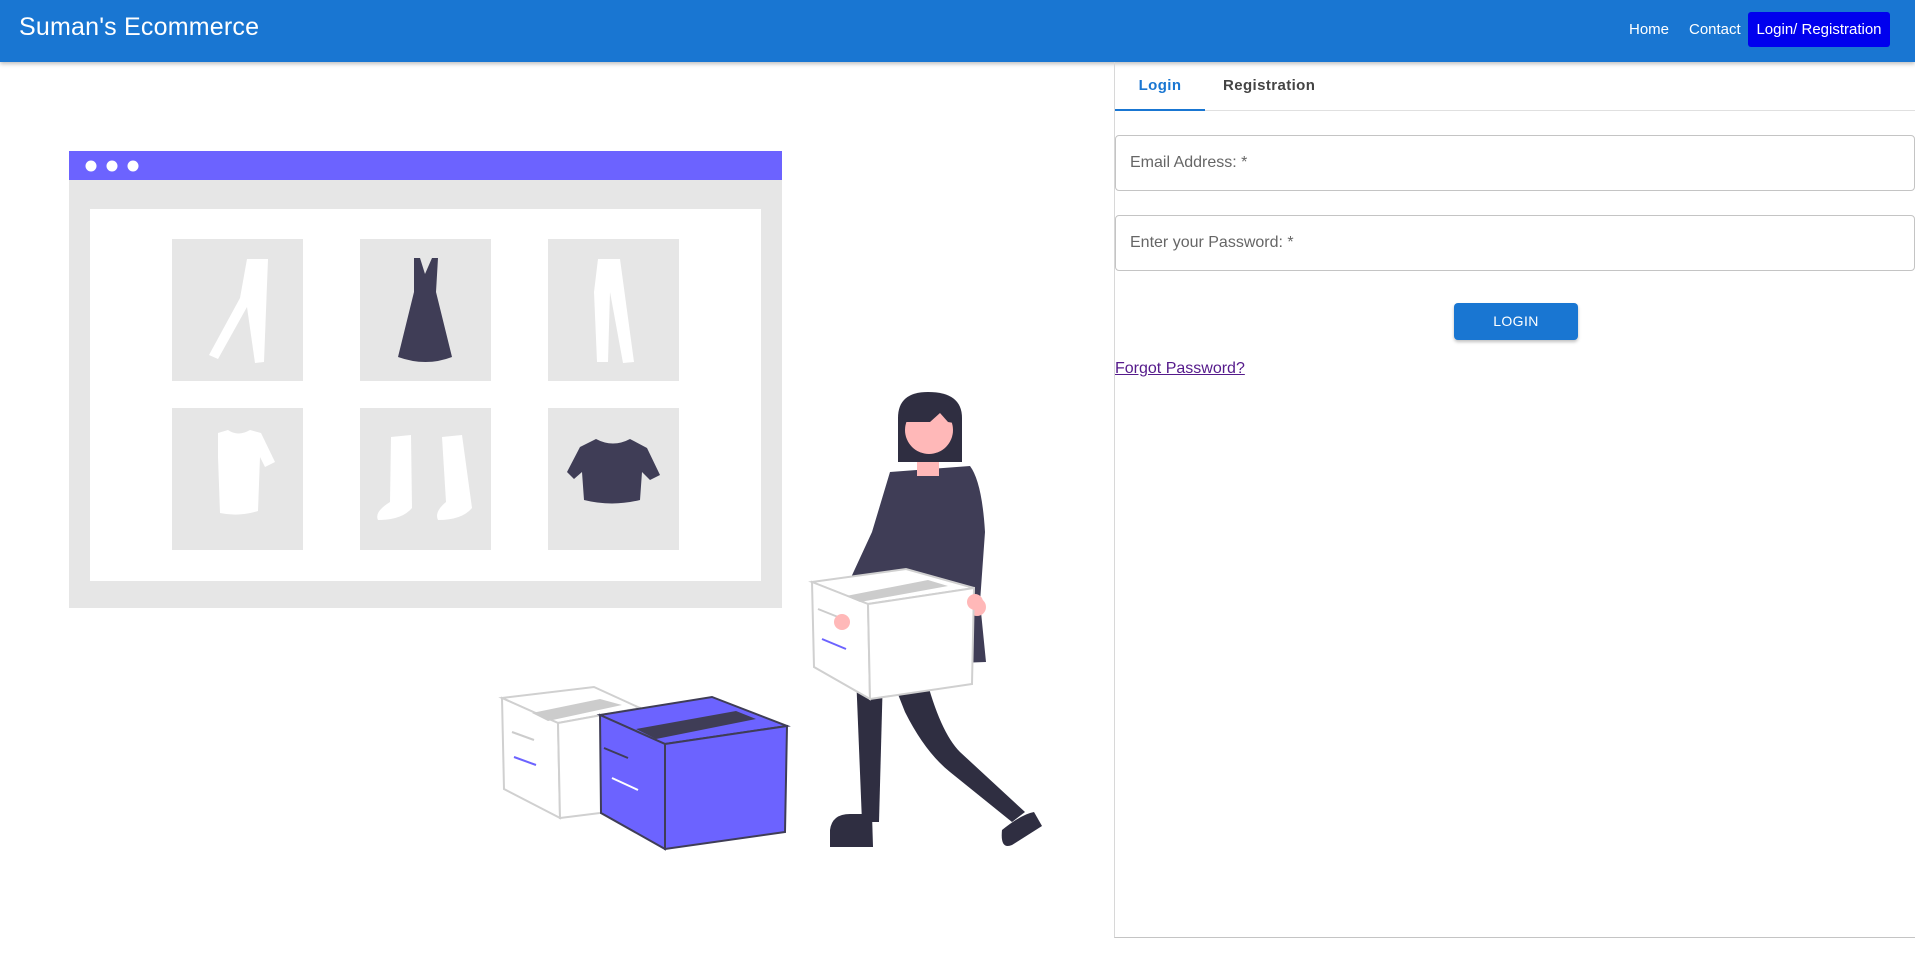 The width and height of the screenshot is (1915, 967). What do you see at coordinates (1649, 29) in the screenshot?
I see `nav-home-link: Home` at bounding box center [1649, 29].